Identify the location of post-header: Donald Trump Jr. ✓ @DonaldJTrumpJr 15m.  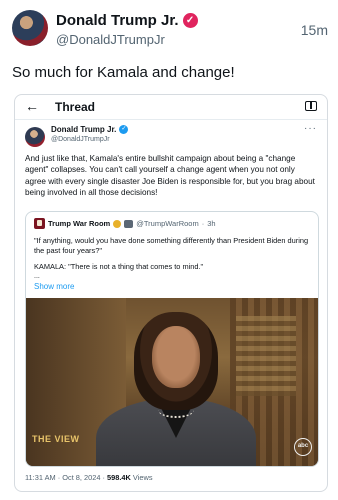
(170, 30).